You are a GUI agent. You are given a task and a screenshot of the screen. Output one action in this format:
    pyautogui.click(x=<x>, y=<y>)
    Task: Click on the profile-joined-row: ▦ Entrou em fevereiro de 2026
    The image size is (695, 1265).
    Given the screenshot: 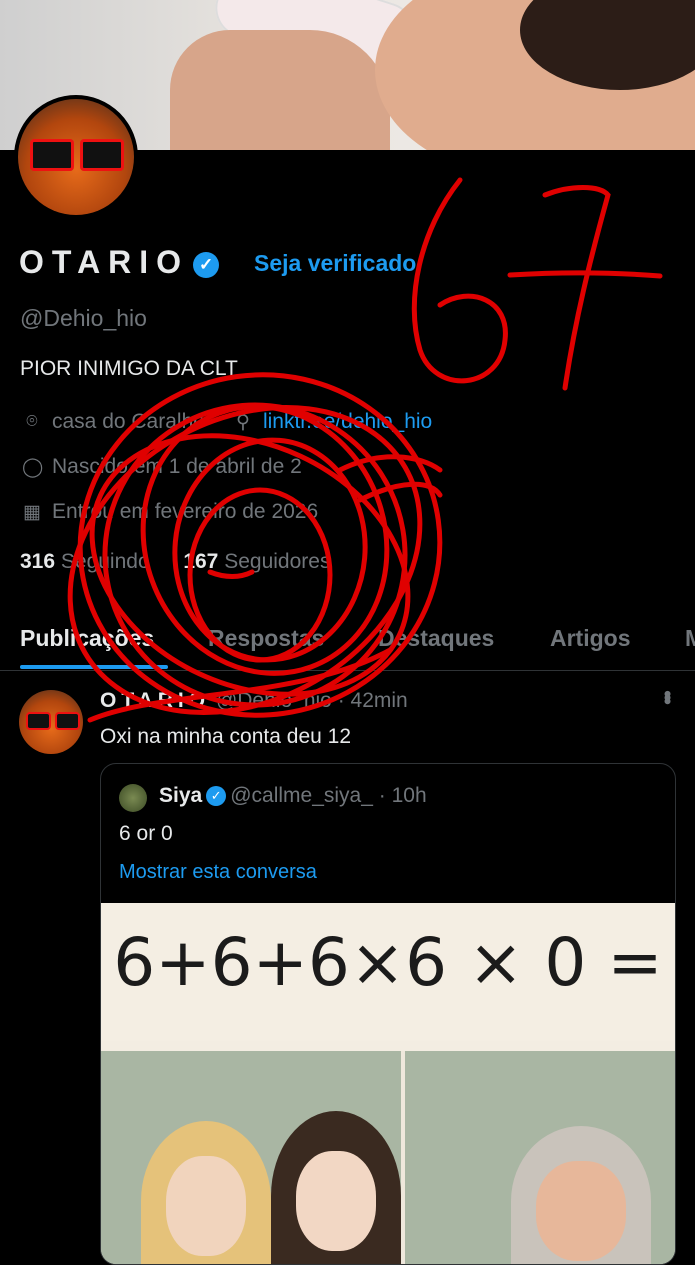 What is the action you would take?
    pyautogui.click(x=170, y=512)
    